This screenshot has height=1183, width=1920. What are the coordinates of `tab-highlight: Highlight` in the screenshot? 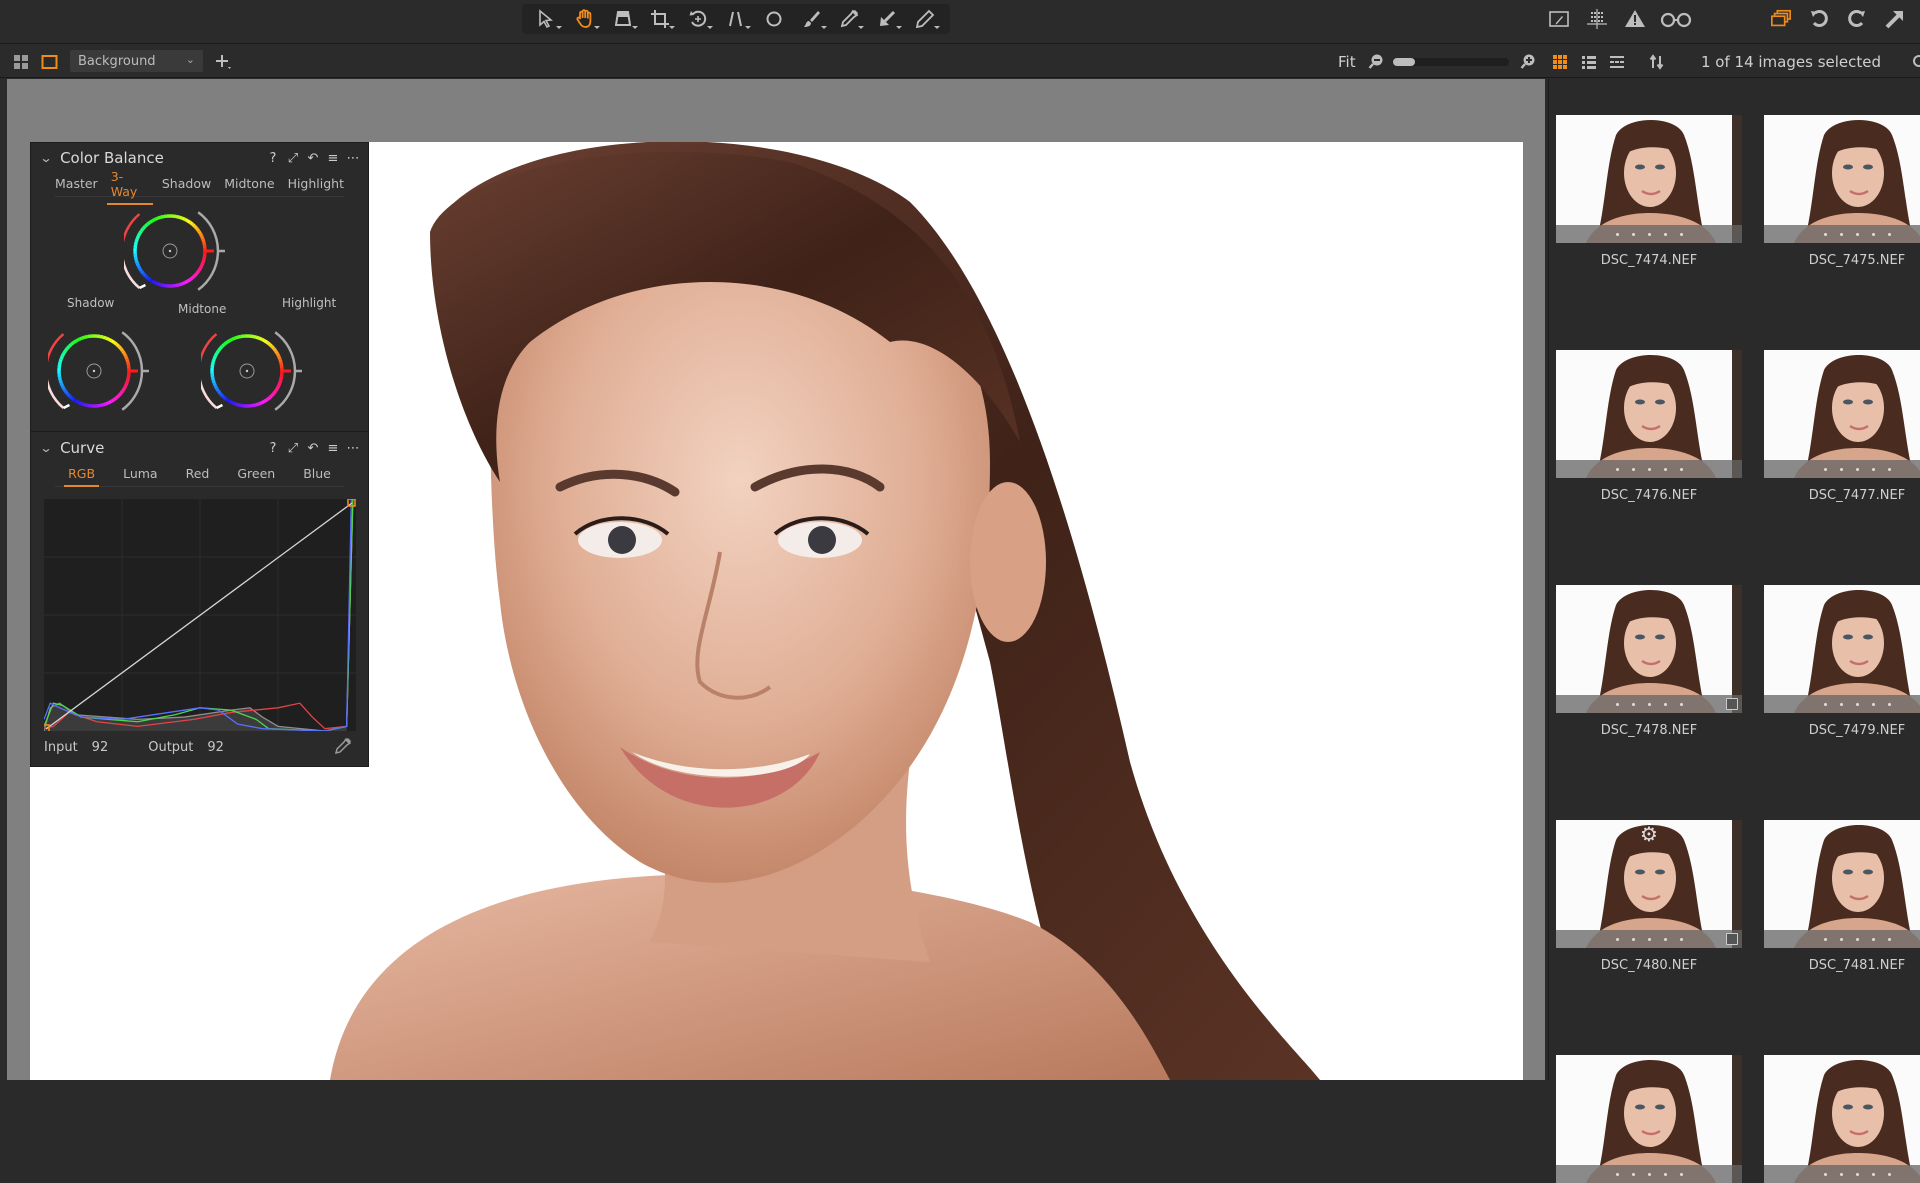 It's located at (316, 184).